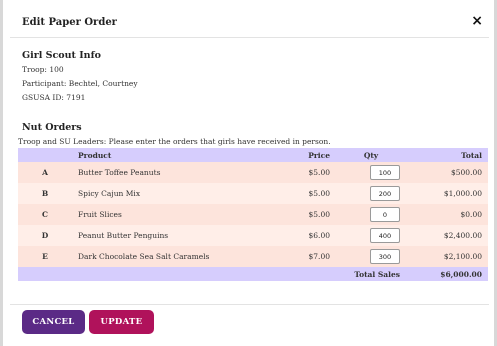 The width and height of the screenshot is (497, 346). What do you see at coordinates (53, 322) in the screenshot?
I see `cancel-button: CANCEL` at bounding box center [53, 322].